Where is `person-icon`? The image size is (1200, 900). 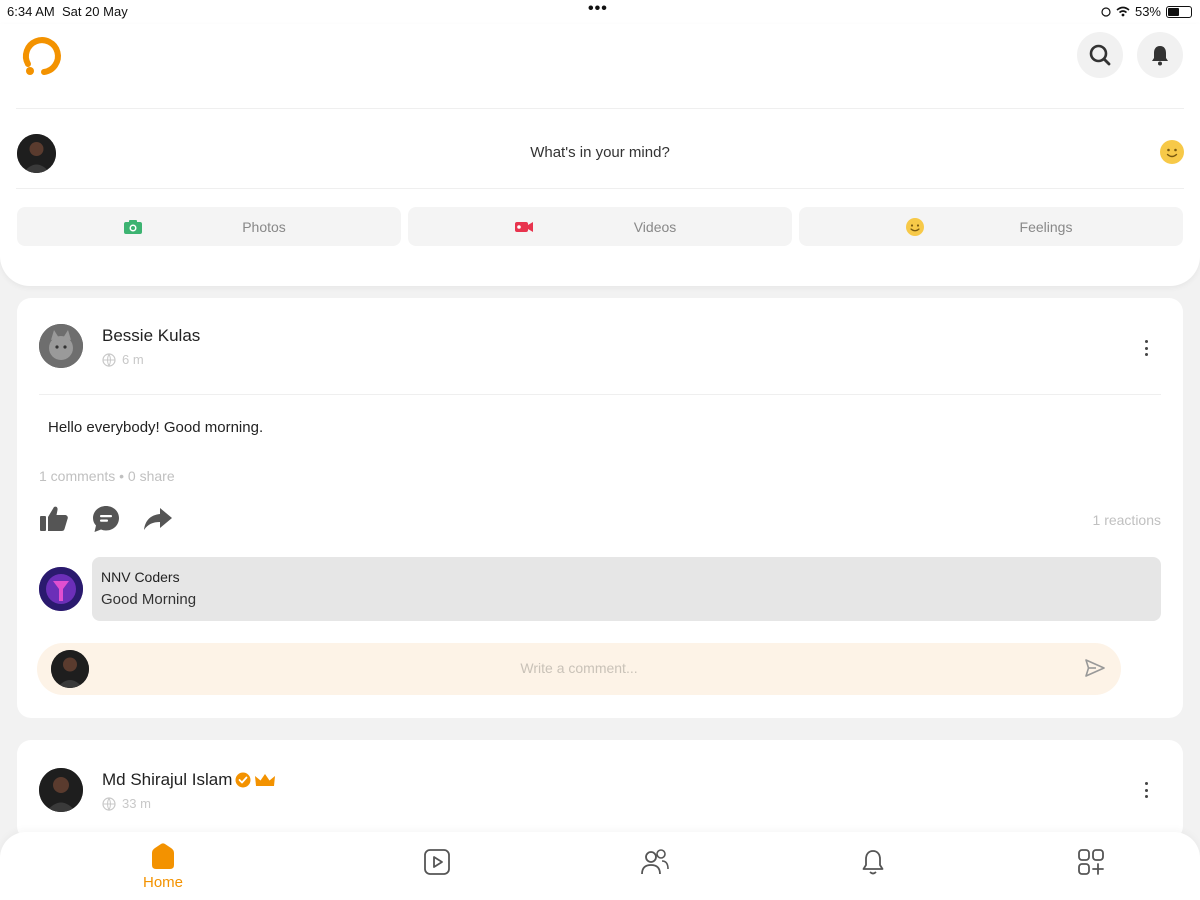
person-icon is located at coordinates (61, 790).